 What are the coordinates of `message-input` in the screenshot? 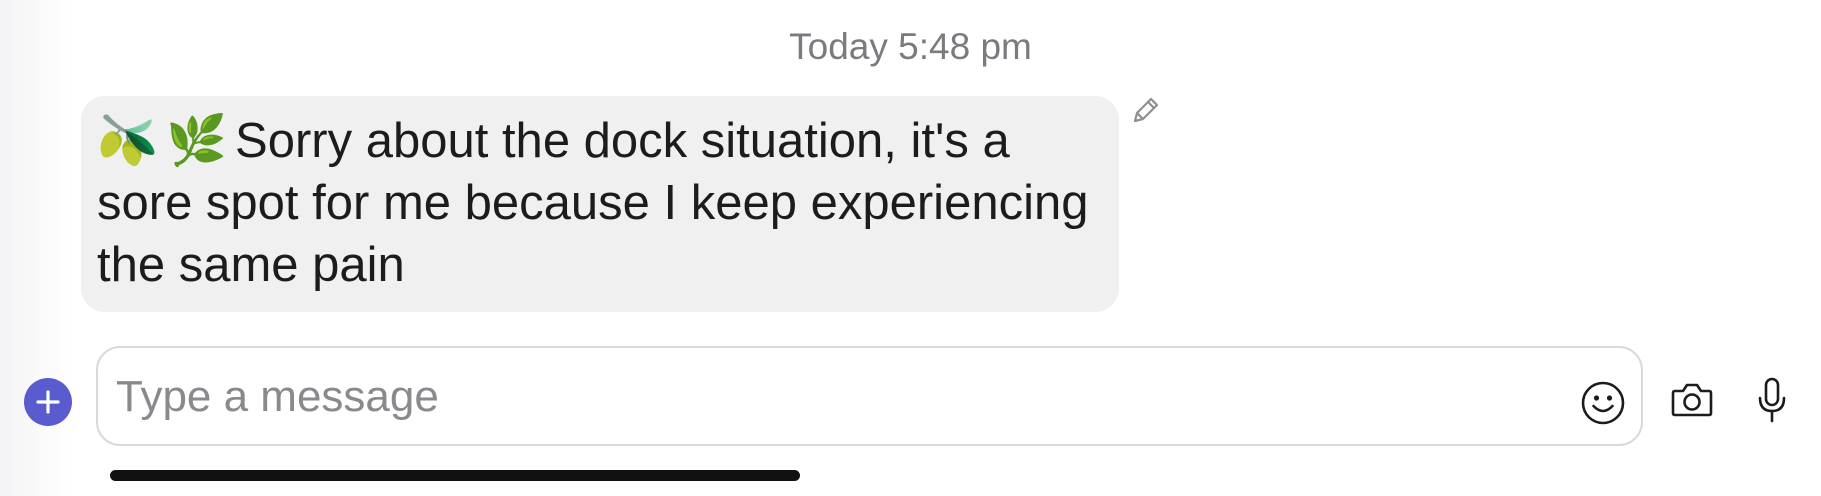 It's located at (816, 397).